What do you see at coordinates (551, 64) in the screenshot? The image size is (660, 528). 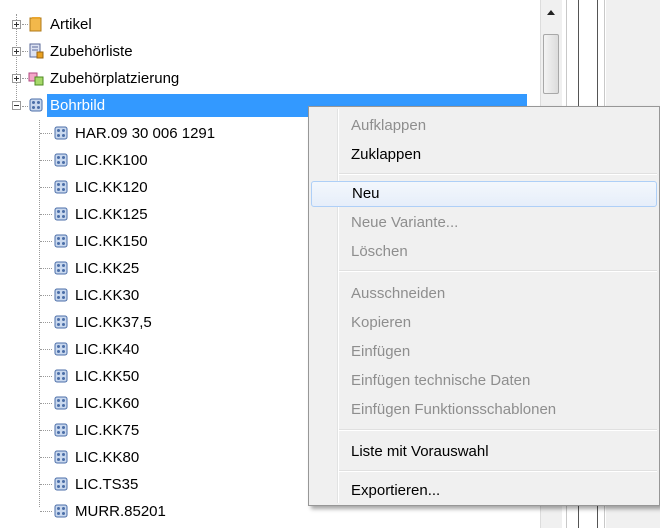 I see `scroll-thumb` at bounding box center [551, 64].